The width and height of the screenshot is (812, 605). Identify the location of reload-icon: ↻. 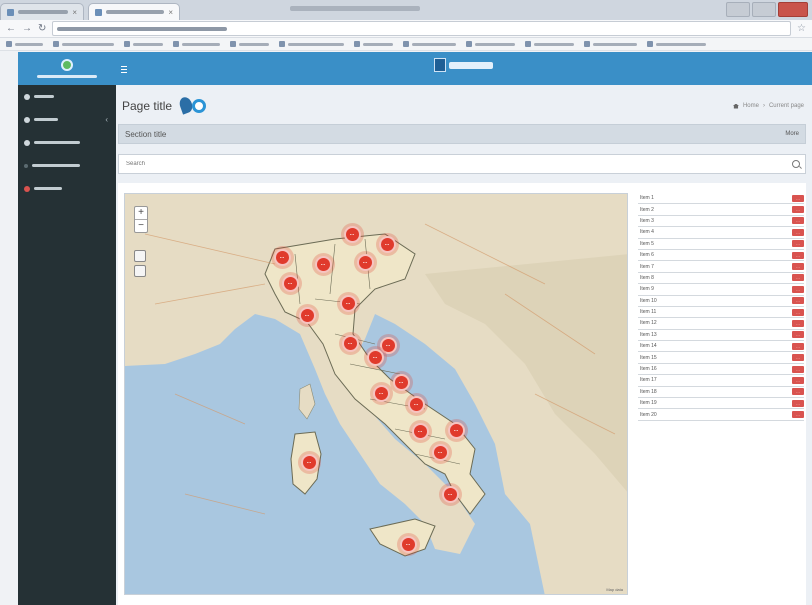
(42, 28).